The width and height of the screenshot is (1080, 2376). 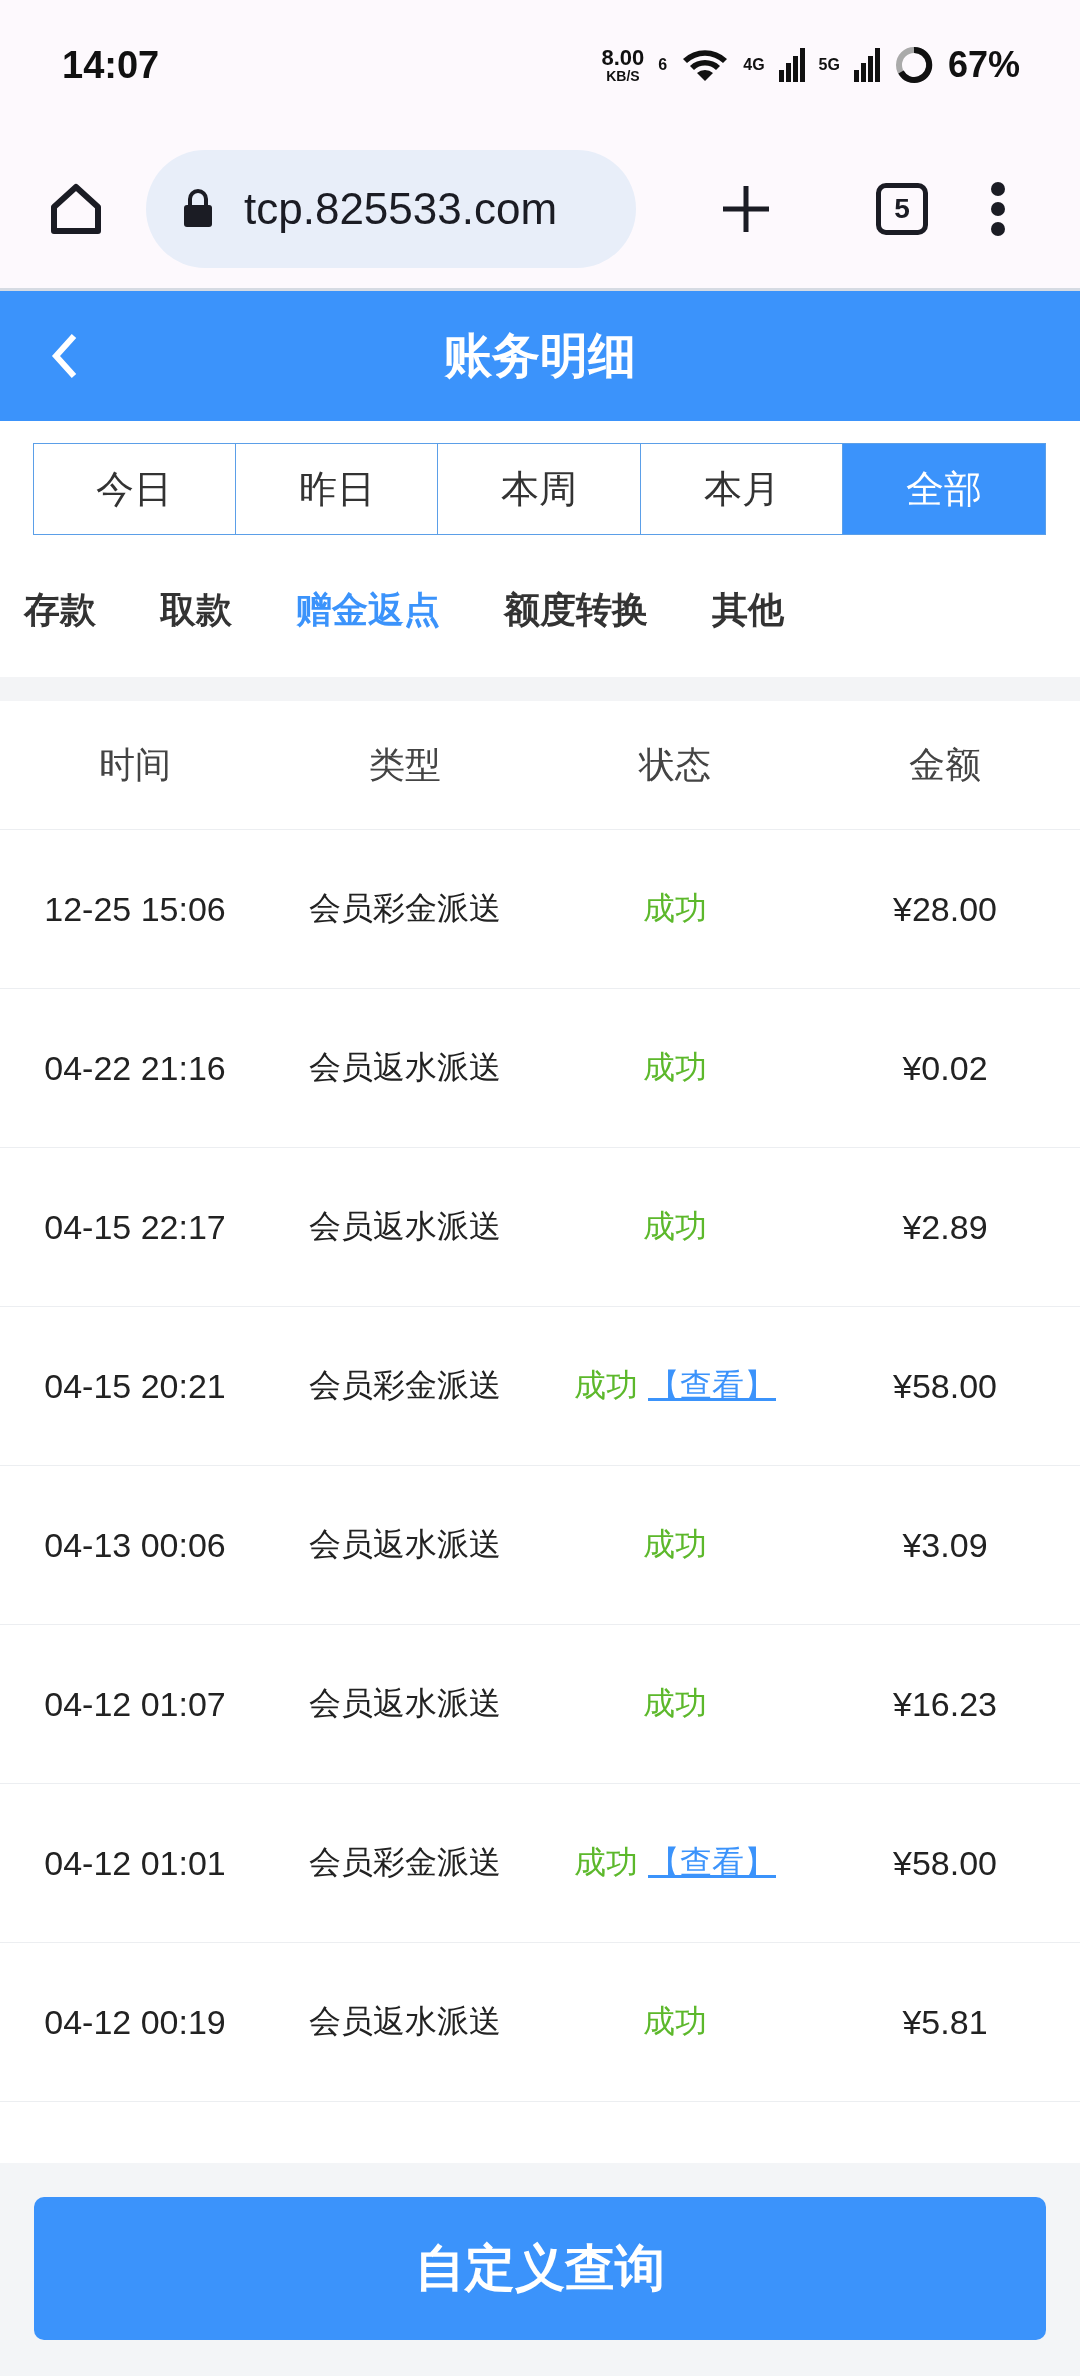 I want to click on time-cell-text: 04-15 20:21, so click(x=135, y=1386).